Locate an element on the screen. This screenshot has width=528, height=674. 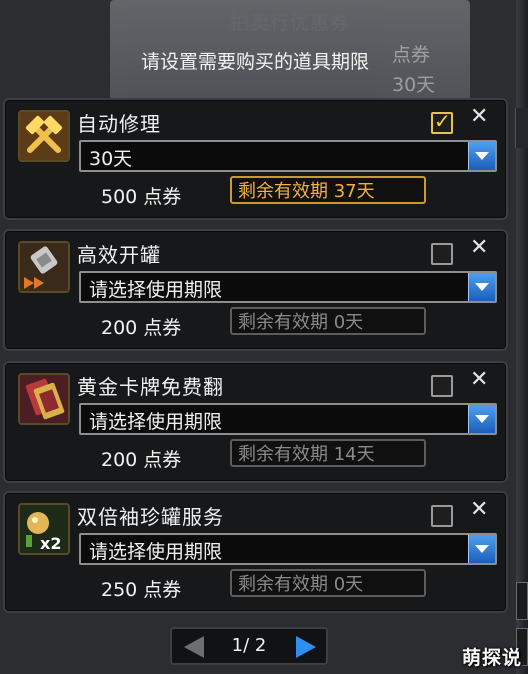
item-name: 高效开罐 is located at coordinates (119, 255).